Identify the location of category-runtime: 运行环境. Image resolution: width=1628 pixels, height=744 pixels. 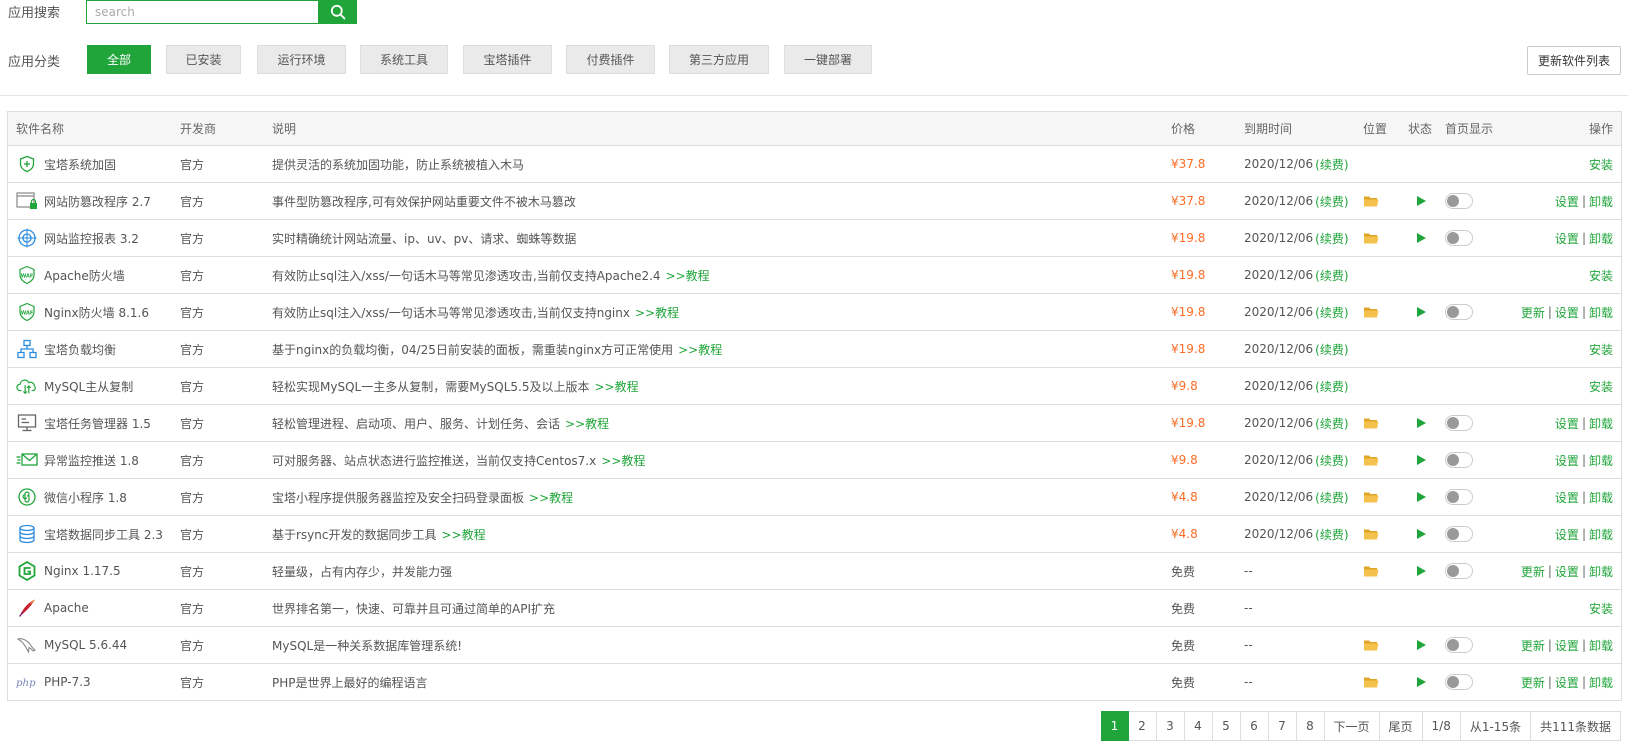
(301, 59).